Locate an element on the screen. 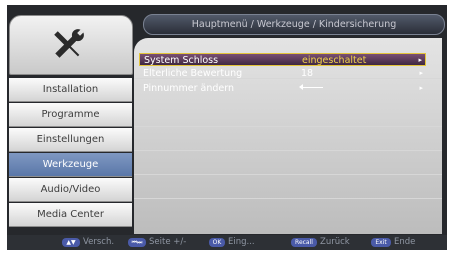  setting-row-pinnummer-aendern: Pinnummer ändern ▸ is located at coordinates (282, 88).